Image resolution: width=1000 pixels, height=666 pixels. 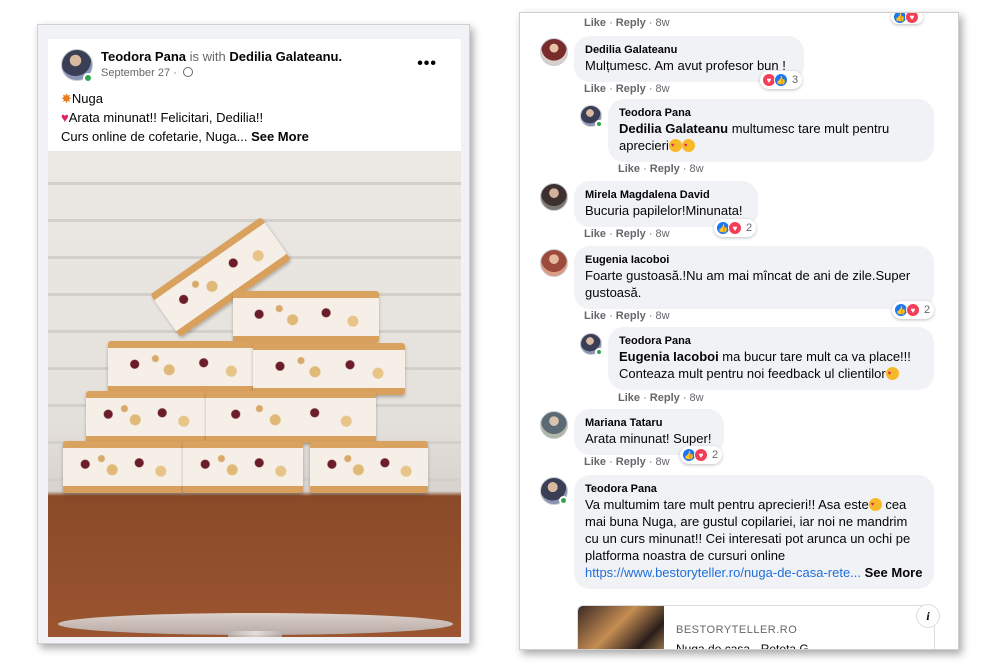 What do you see at coordinates (928, 616) in the screenshot?
I see `info-icon: i` at bounding box center [928, 616].